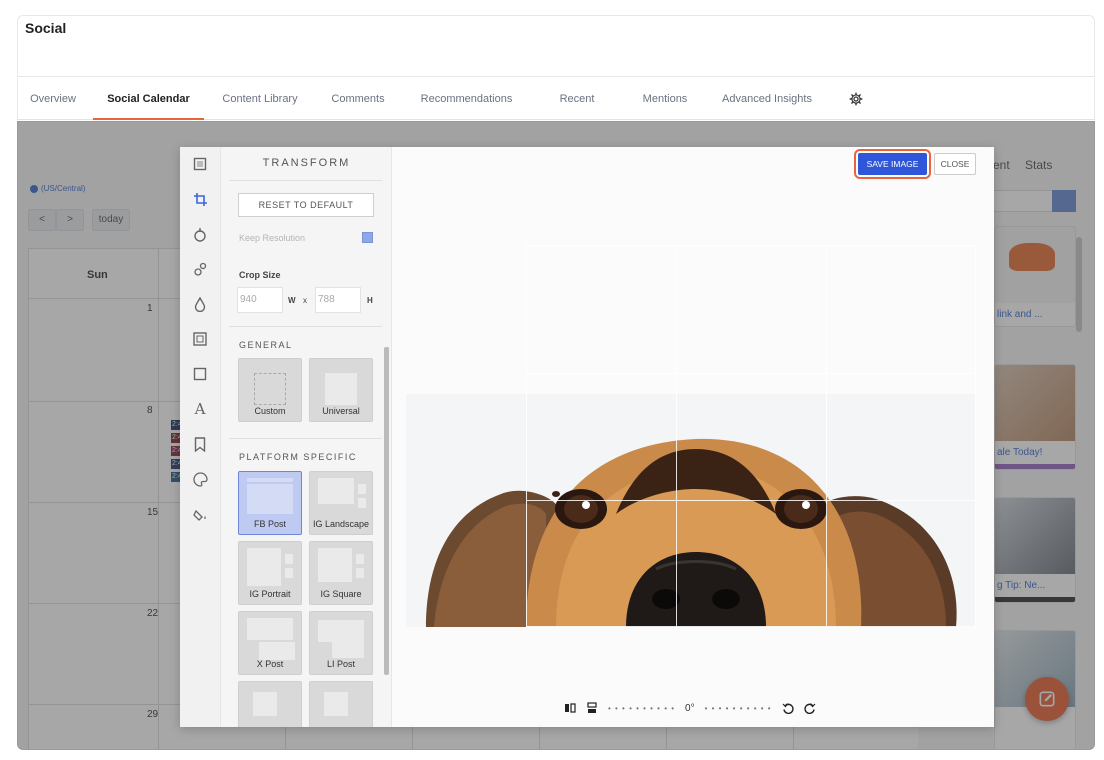 Image resolution: width=1104 pixels, height=760 pixels. Describe the element at coordinates (556, 46) in the screenshot. I see `page-header: Social` at that location.